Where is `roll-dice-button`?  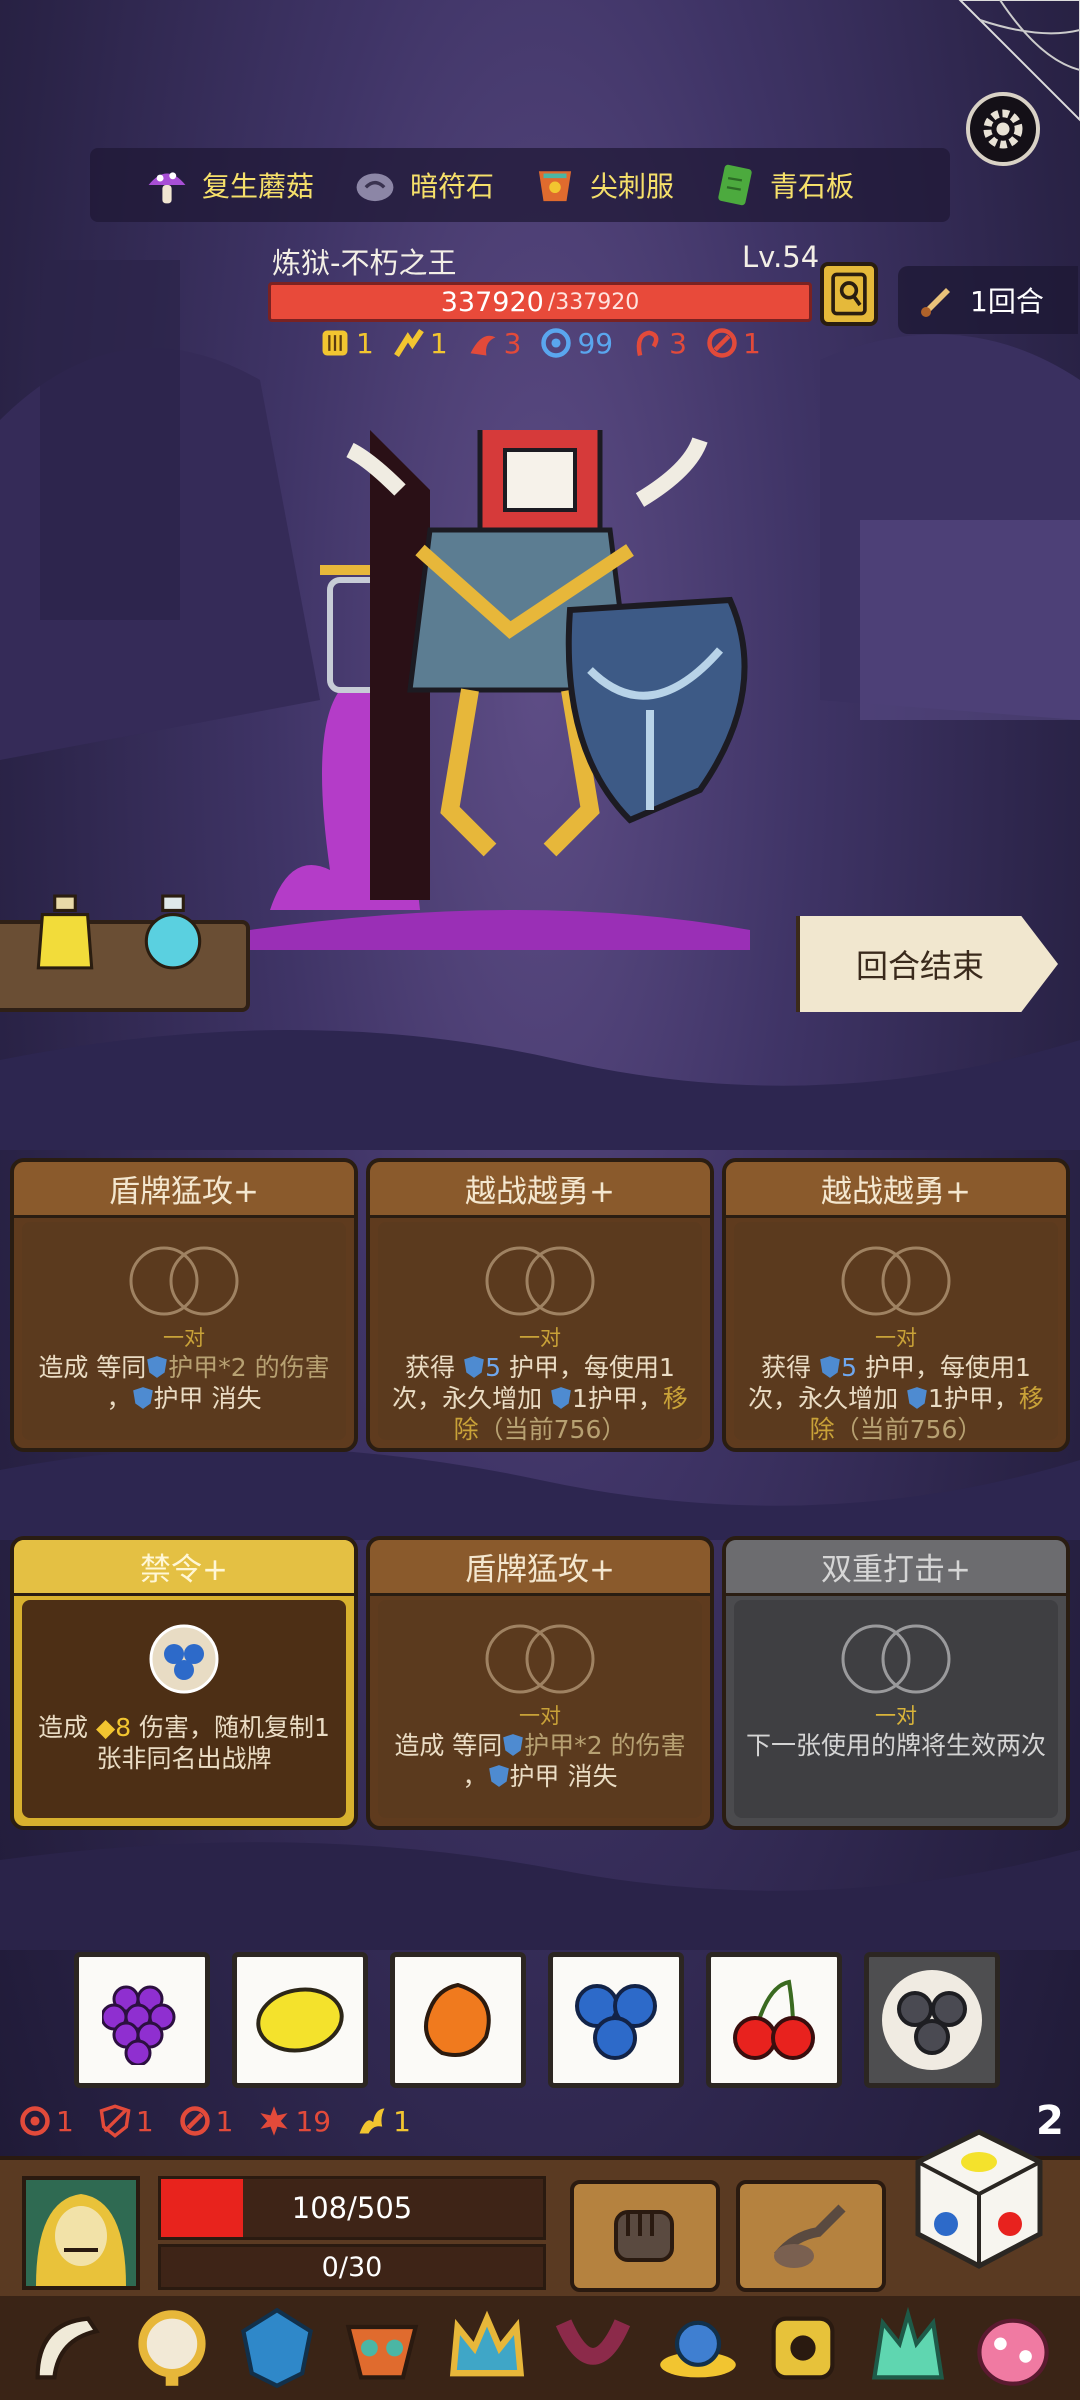 roll-dice-button is located at coordinates (979, 2199).